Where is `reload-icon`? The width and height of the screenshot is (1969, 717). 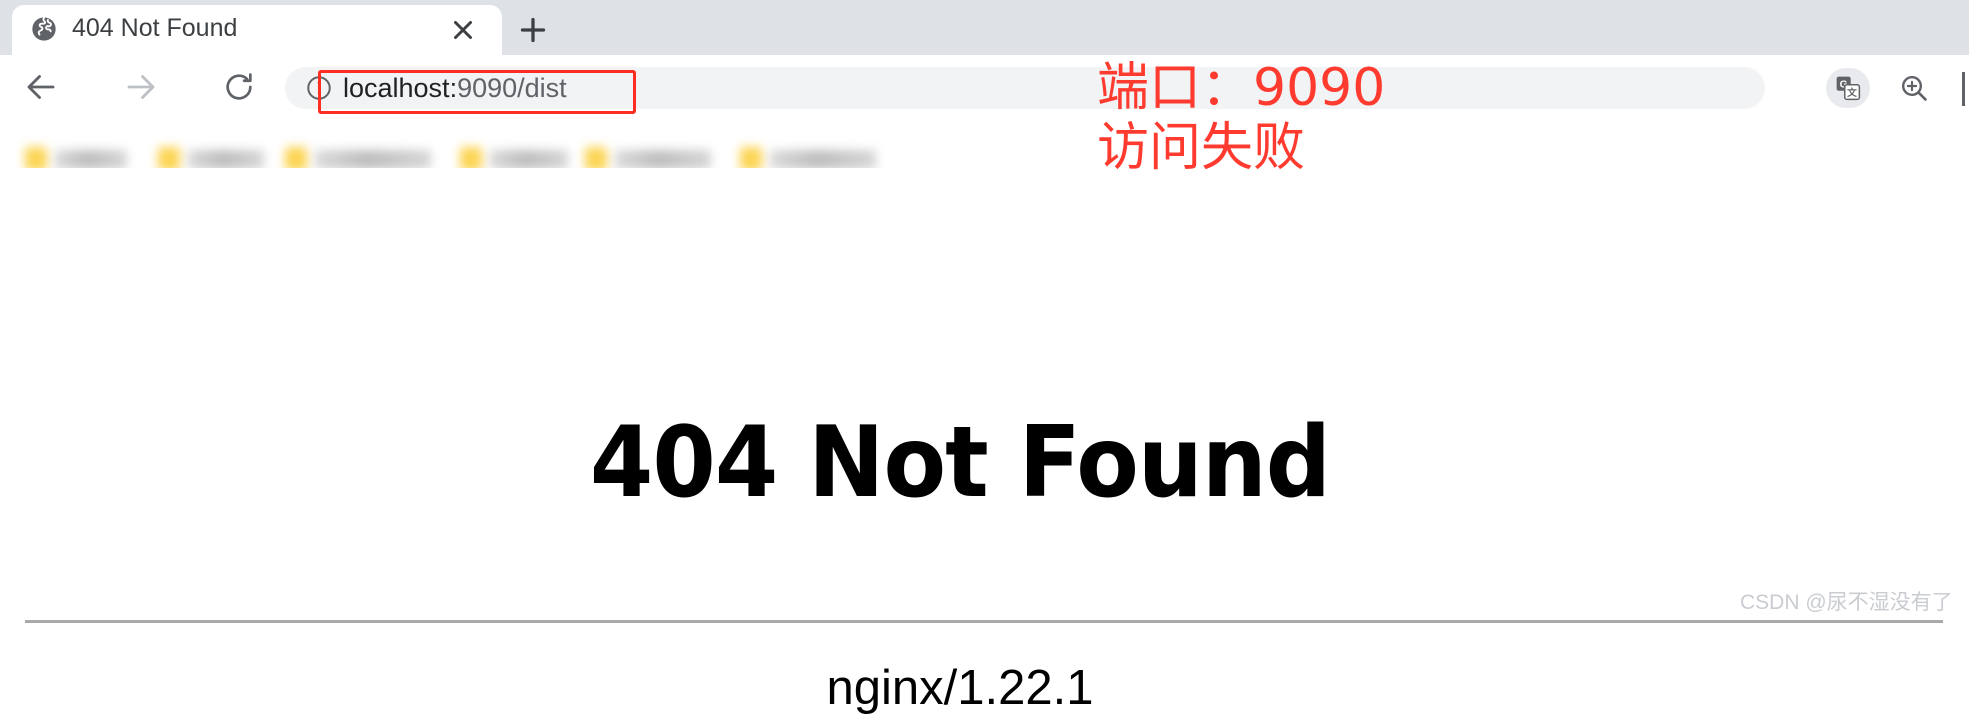
reload-icon is located at coordinates (239, 87).